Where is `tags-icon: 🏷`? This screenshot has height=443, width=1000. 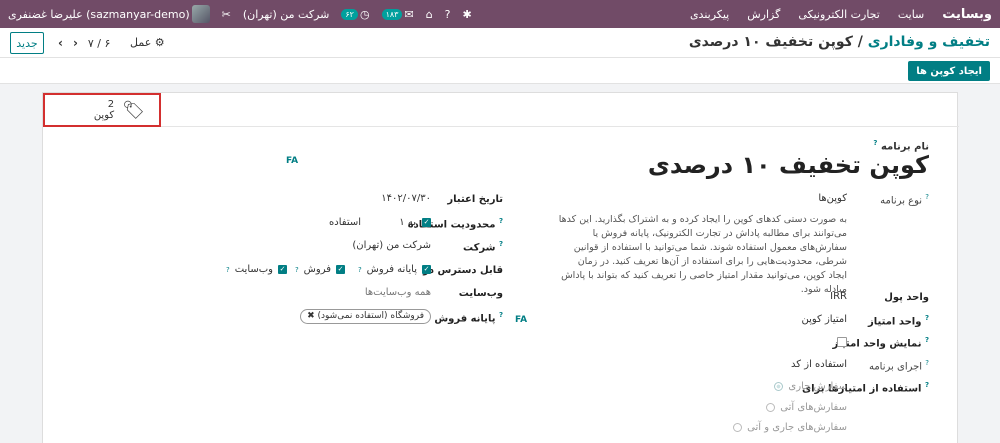
tags-icon: 🏷 is located at coordinates (133, 110).